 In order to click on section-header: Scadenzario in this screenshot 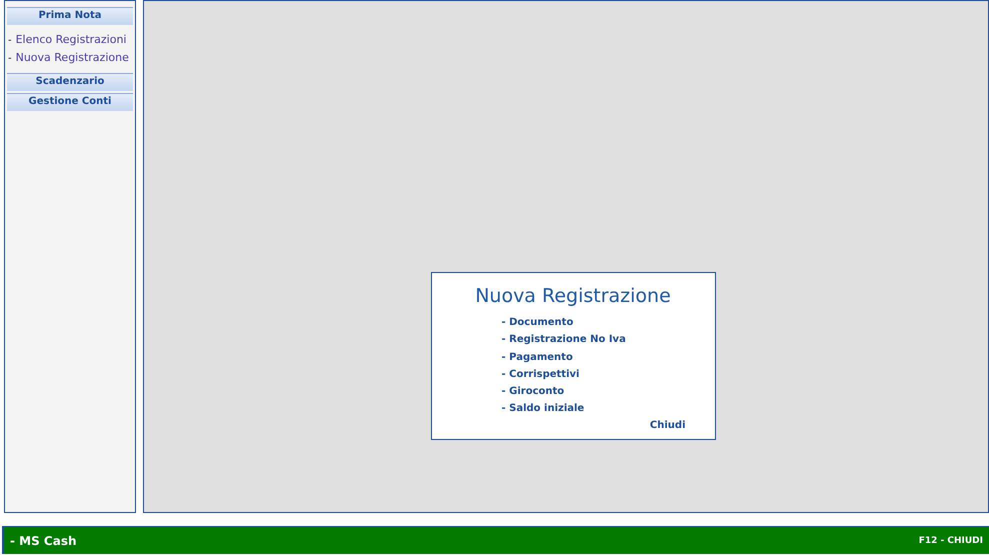, I will do `click(70, 82)`.